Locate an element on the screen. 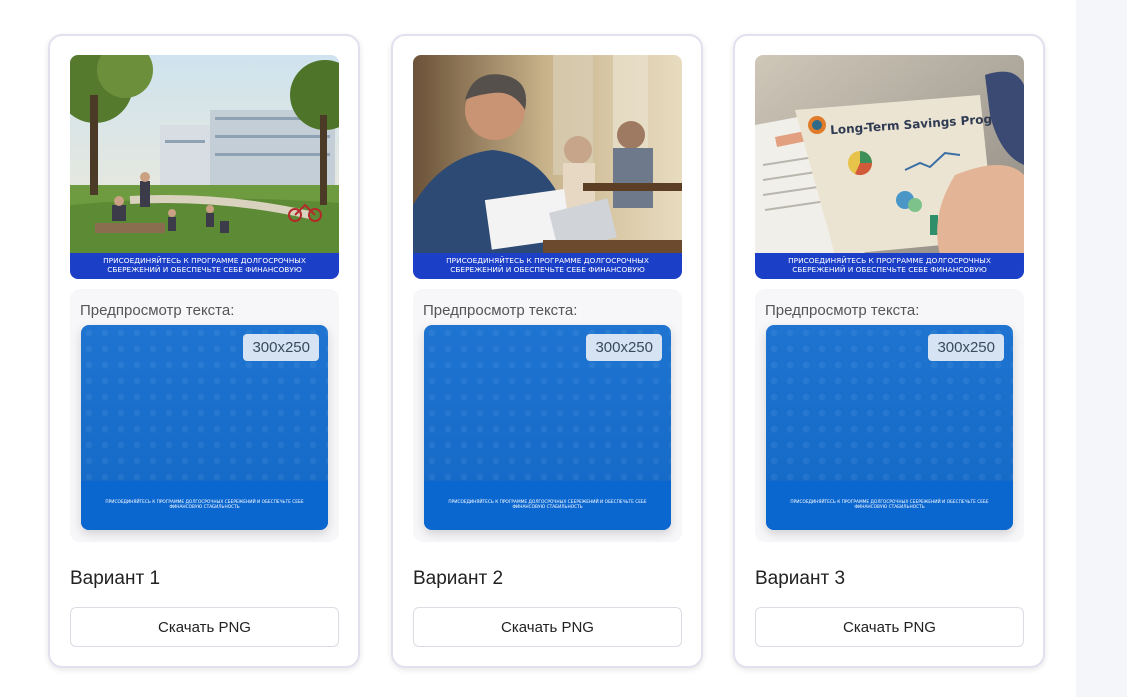  variant-title: Вариант 1 is located at coordinates (115, 578).